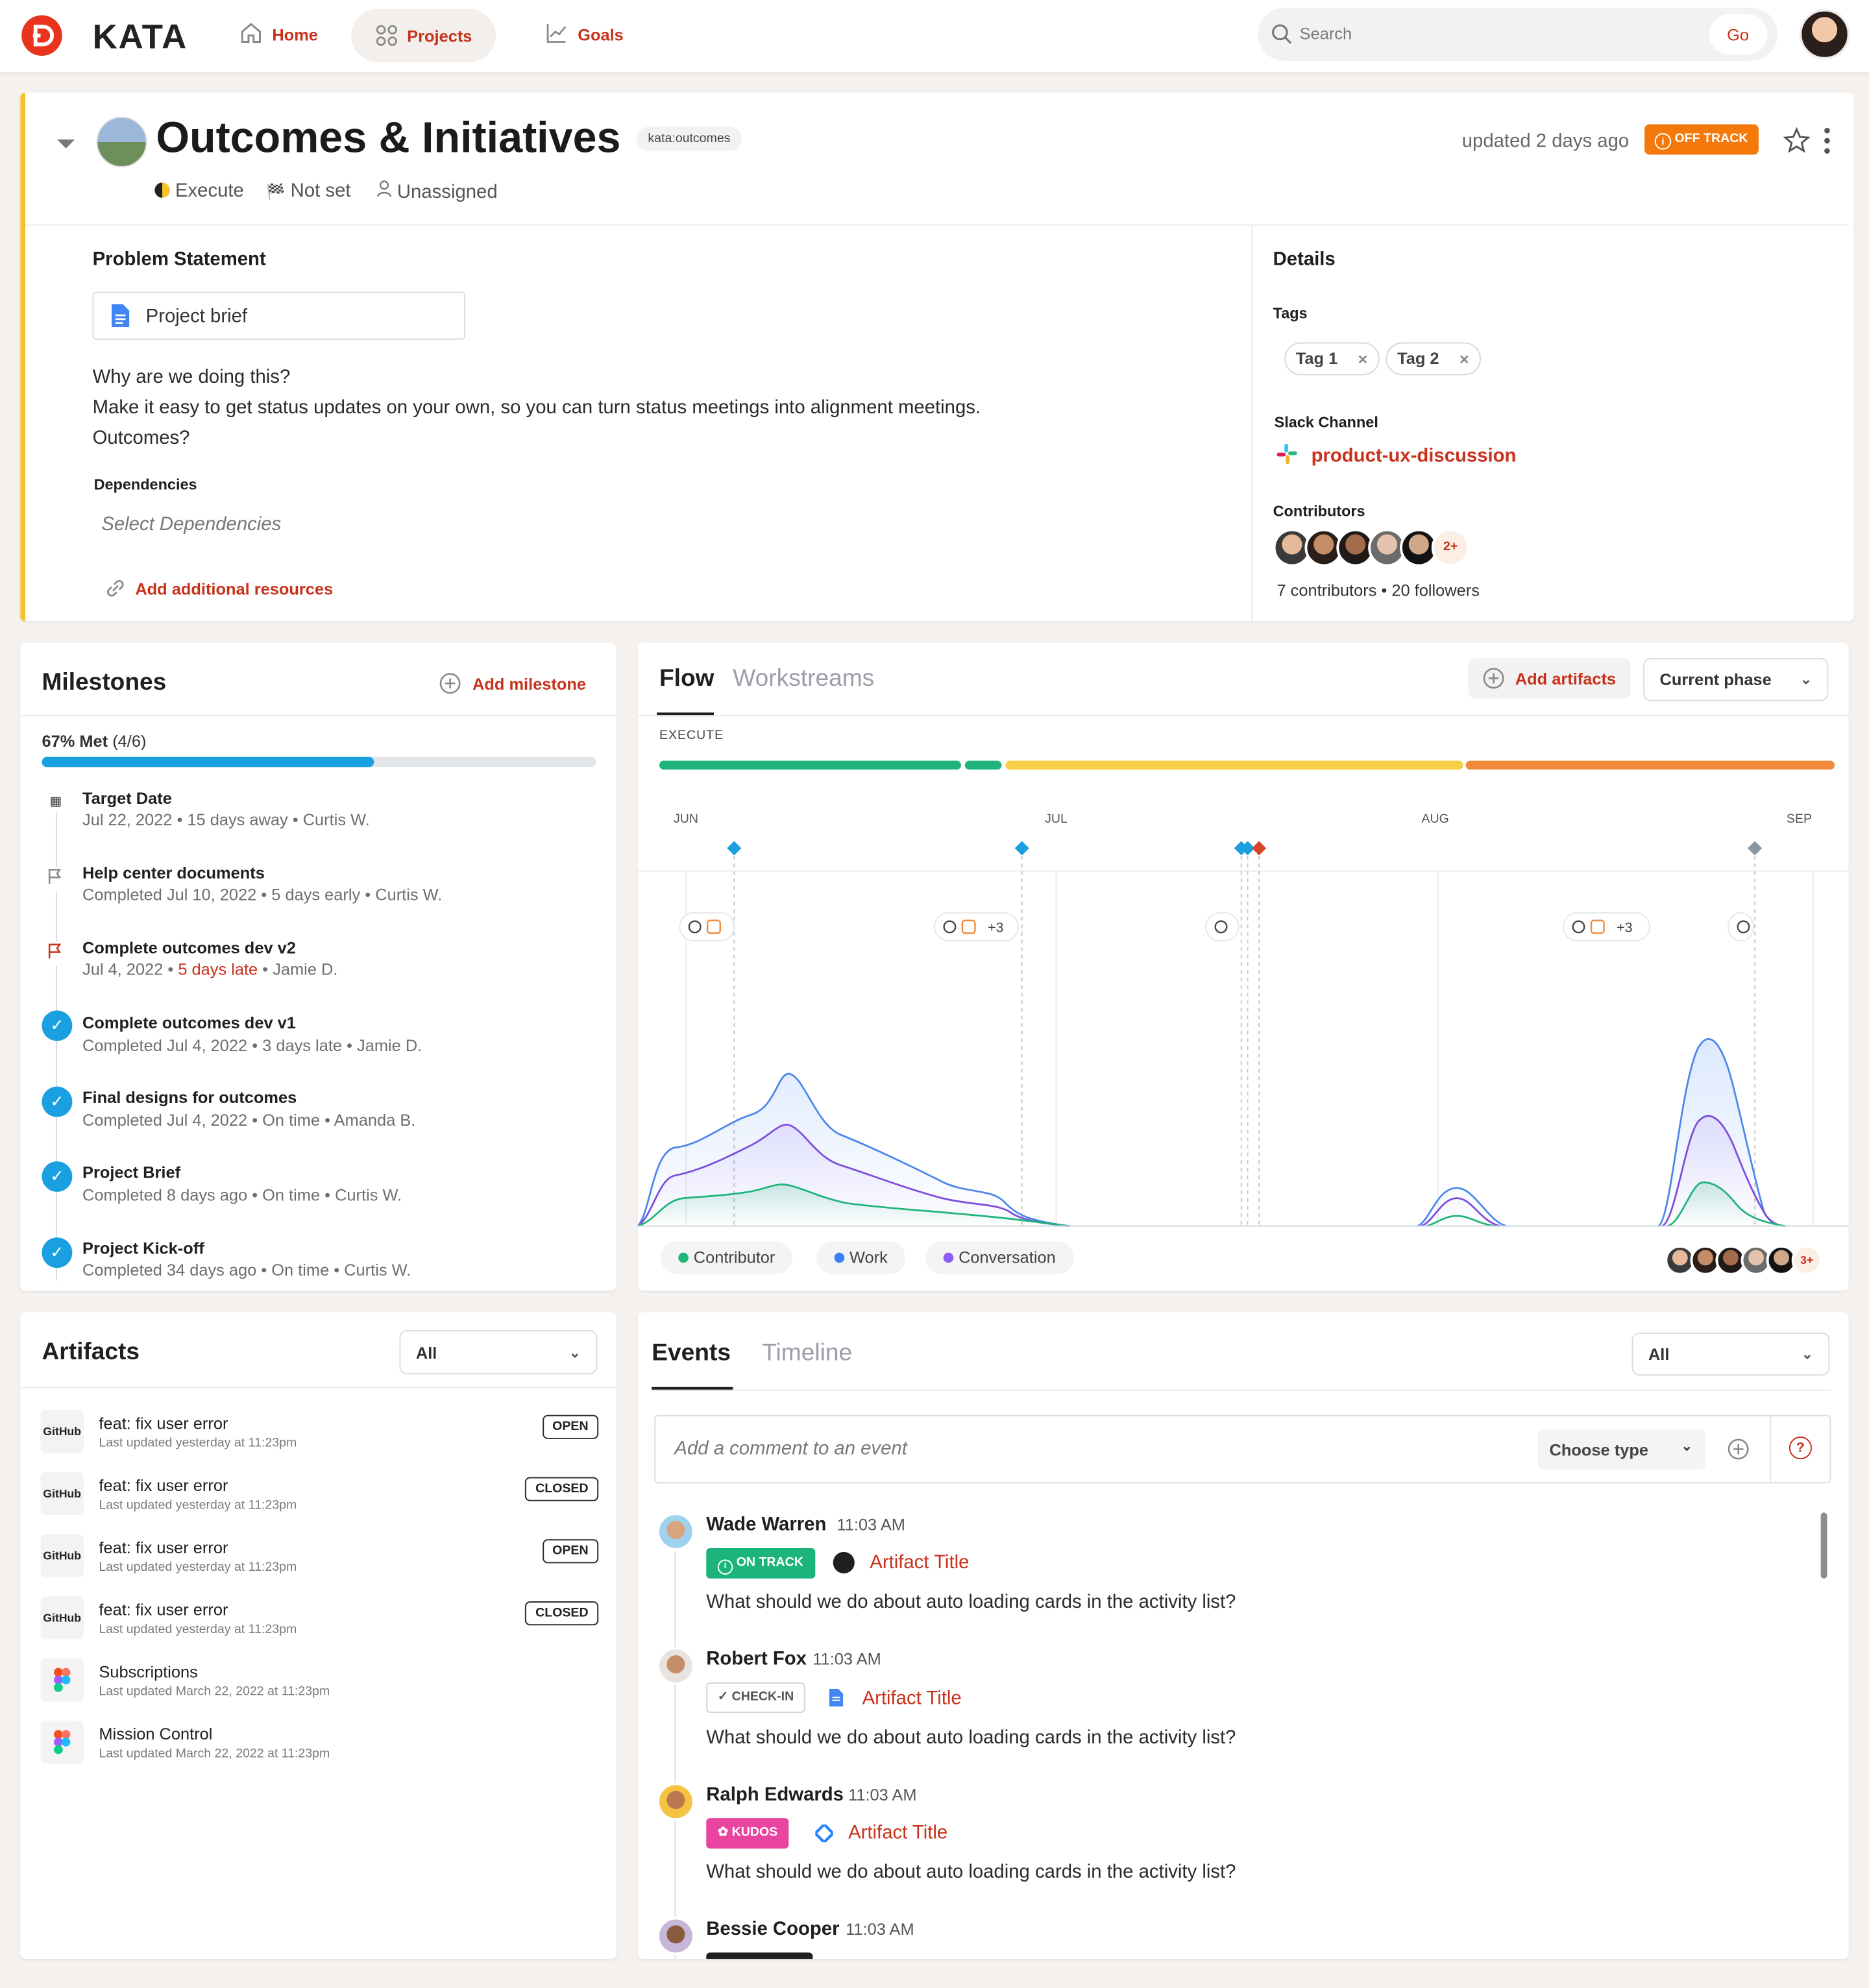 This screenshot has height=1988, width=1869. Describe the element at coordinates (934, 36) in the screenshot. I see `top-navigation-bar: KATA Home Projects Goals Search Go` at that location.